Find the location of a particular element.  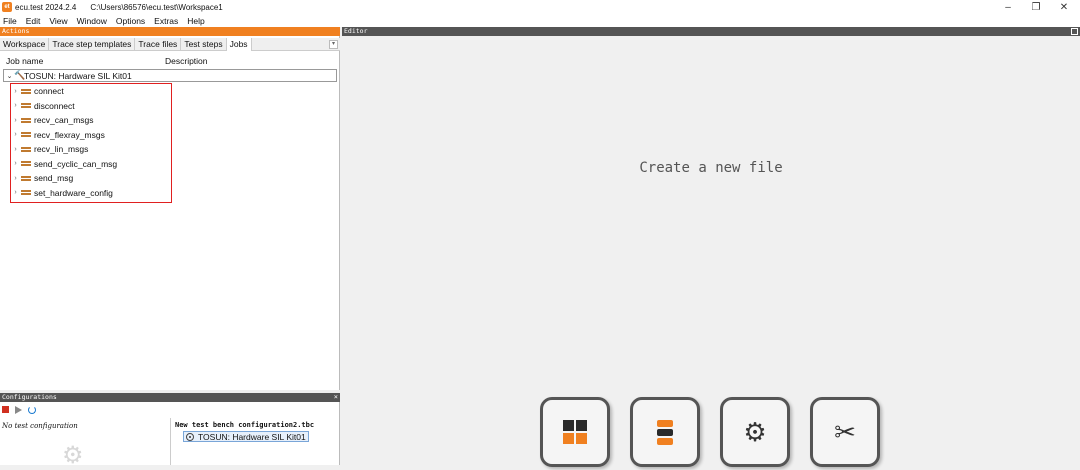

hammer-icon: 🔨 is located at coordinates (20, 75).